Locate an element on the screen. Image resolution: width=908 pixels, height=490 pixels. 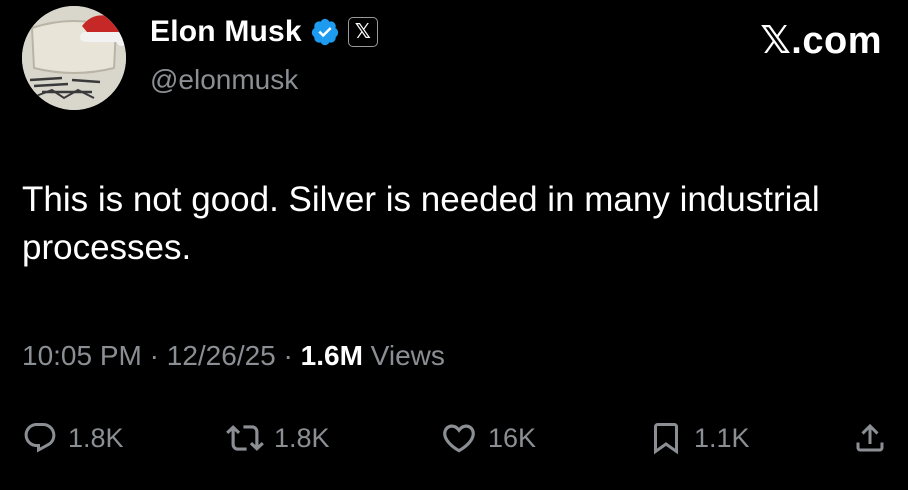
verified-badge-icon is located at coordinates (324, 32).